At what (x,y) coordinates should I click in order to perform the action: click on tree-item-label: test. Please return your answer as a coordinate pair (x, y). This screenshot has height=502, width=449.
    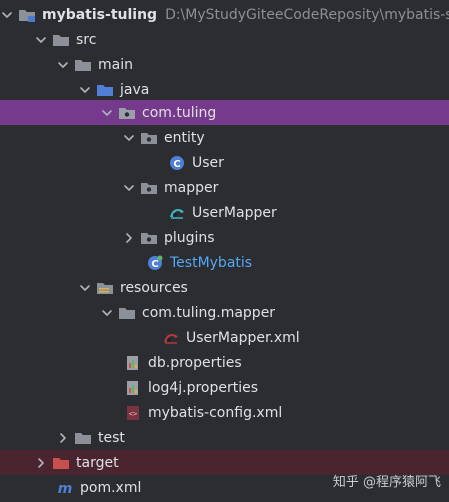
    Looking at the image, I should click on (111, 437).